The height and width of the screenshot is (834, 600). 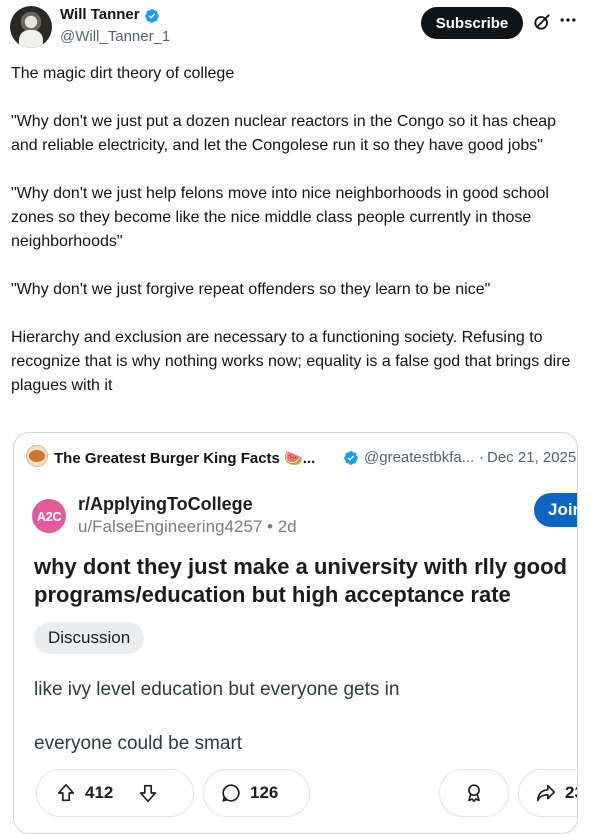 What do you see at coordinates (123, 73) in the screenshot?
I see `tweet-paragraph: The magic dirt theory of college` at bounding box center [123, 73].